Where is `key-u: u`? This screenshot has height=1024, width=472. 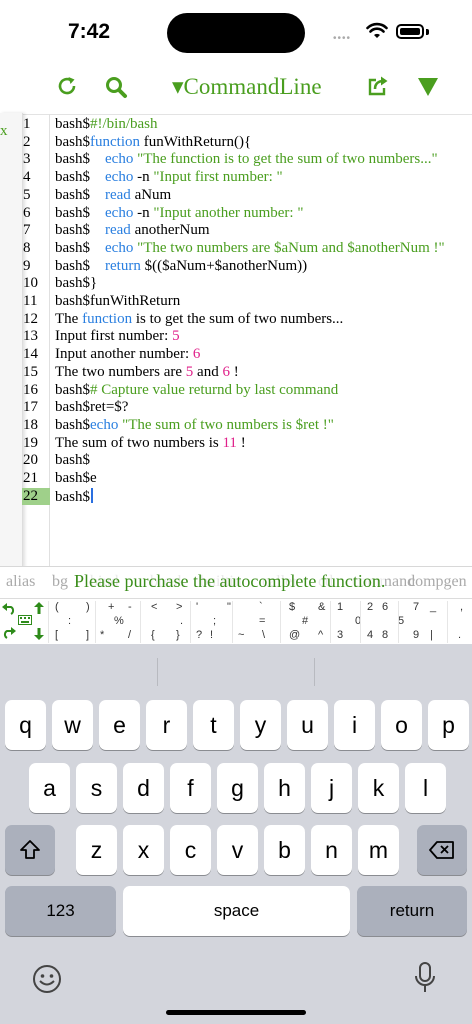 key-u: u is located at coordinates (307, 725).